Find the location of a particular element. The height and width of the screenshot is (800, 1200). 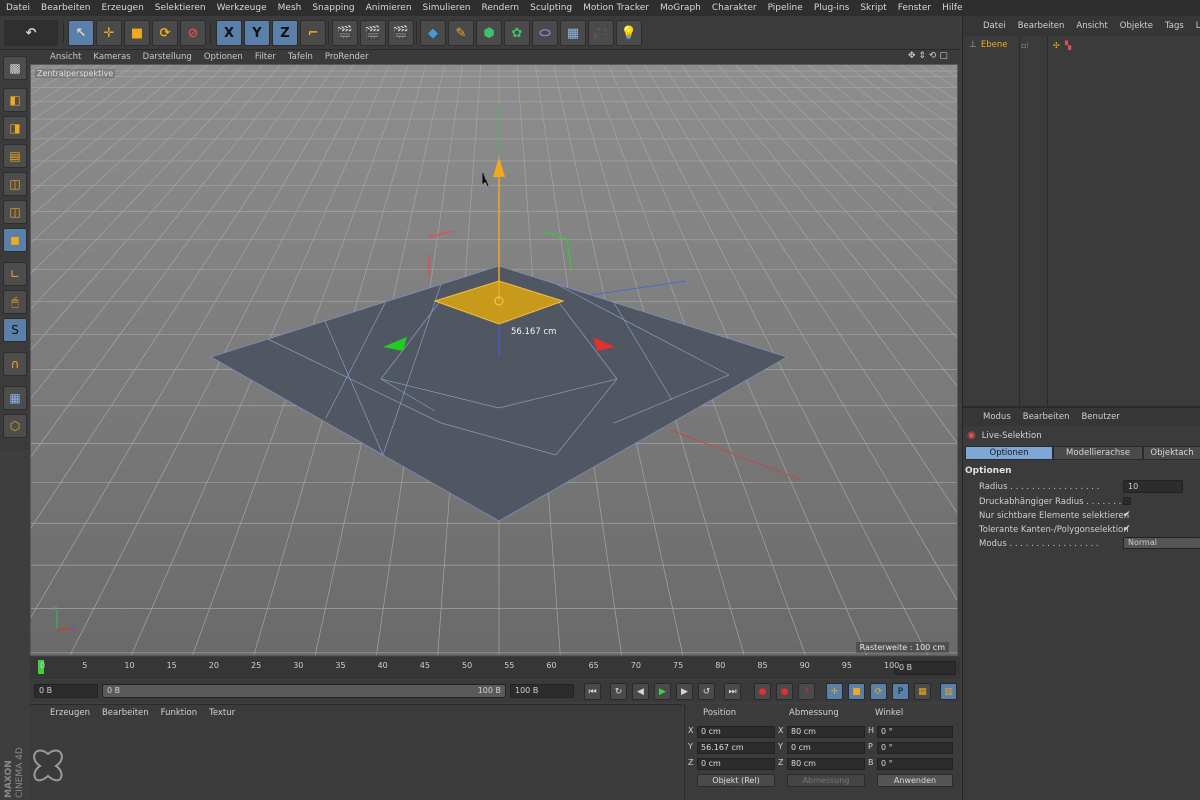

coordinate-system-icon: ⌐ is located at coordinates (313, 33).